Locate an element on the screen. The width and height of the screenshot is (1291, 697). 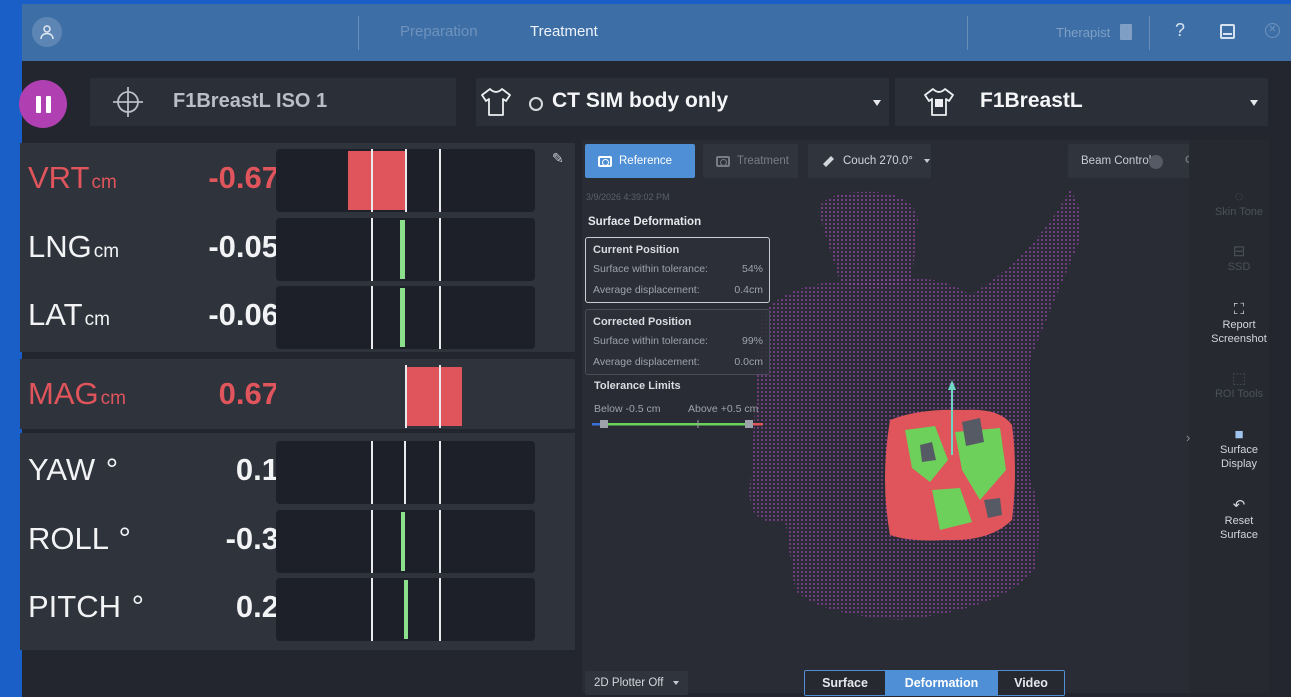
reference-button: Reference is located at coordinates (640, 161).